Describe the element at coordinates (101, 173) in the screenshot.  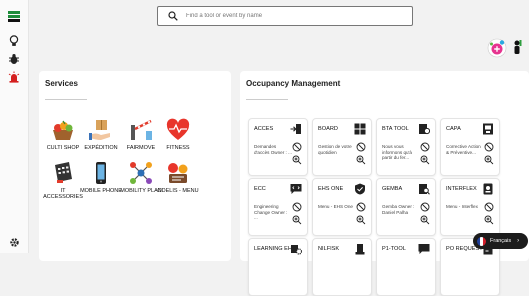
I see `mobile-phone-icon` at that location.